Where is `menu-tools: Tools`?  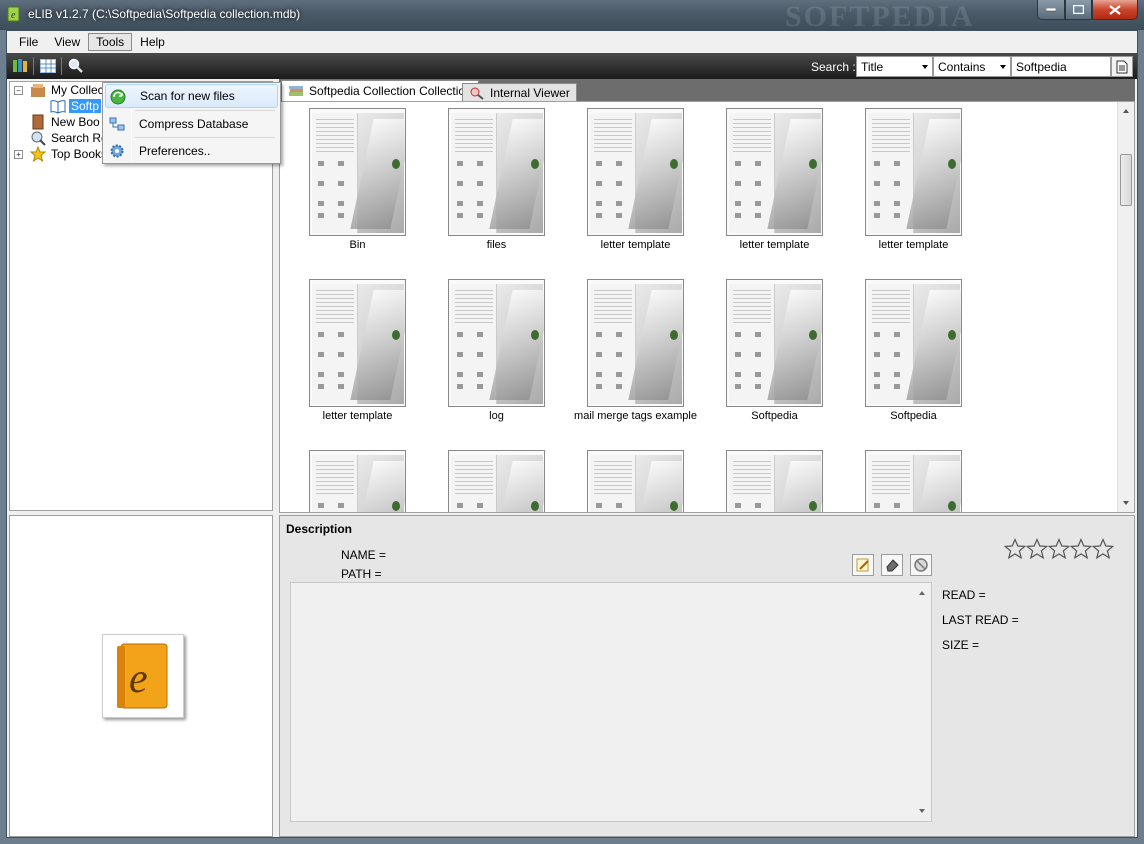 menu-tools: Tools is located at coordinates (110, 42).